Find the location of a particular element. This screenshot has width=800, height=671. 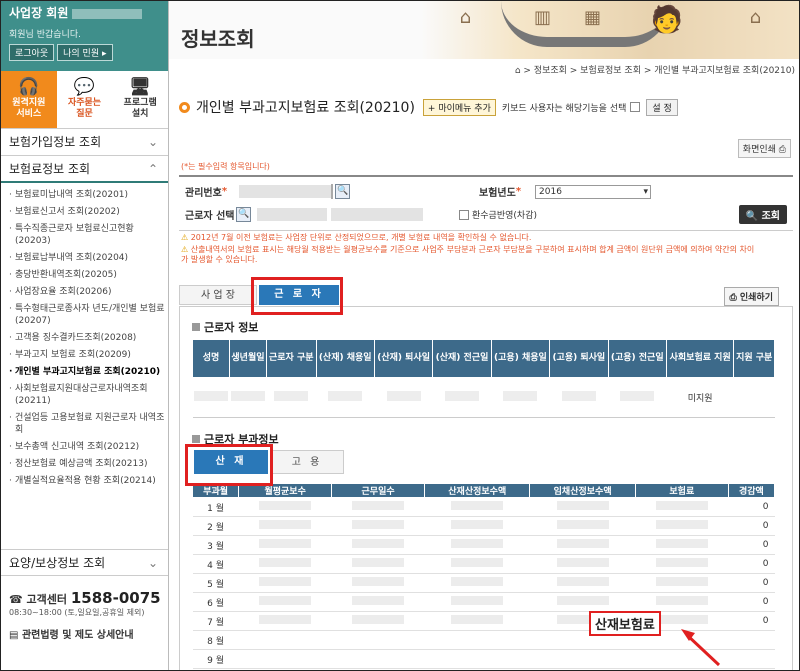

submenu-item: 정산보험료 예상금액 조회(20213) is located at coordinates (88, 464).